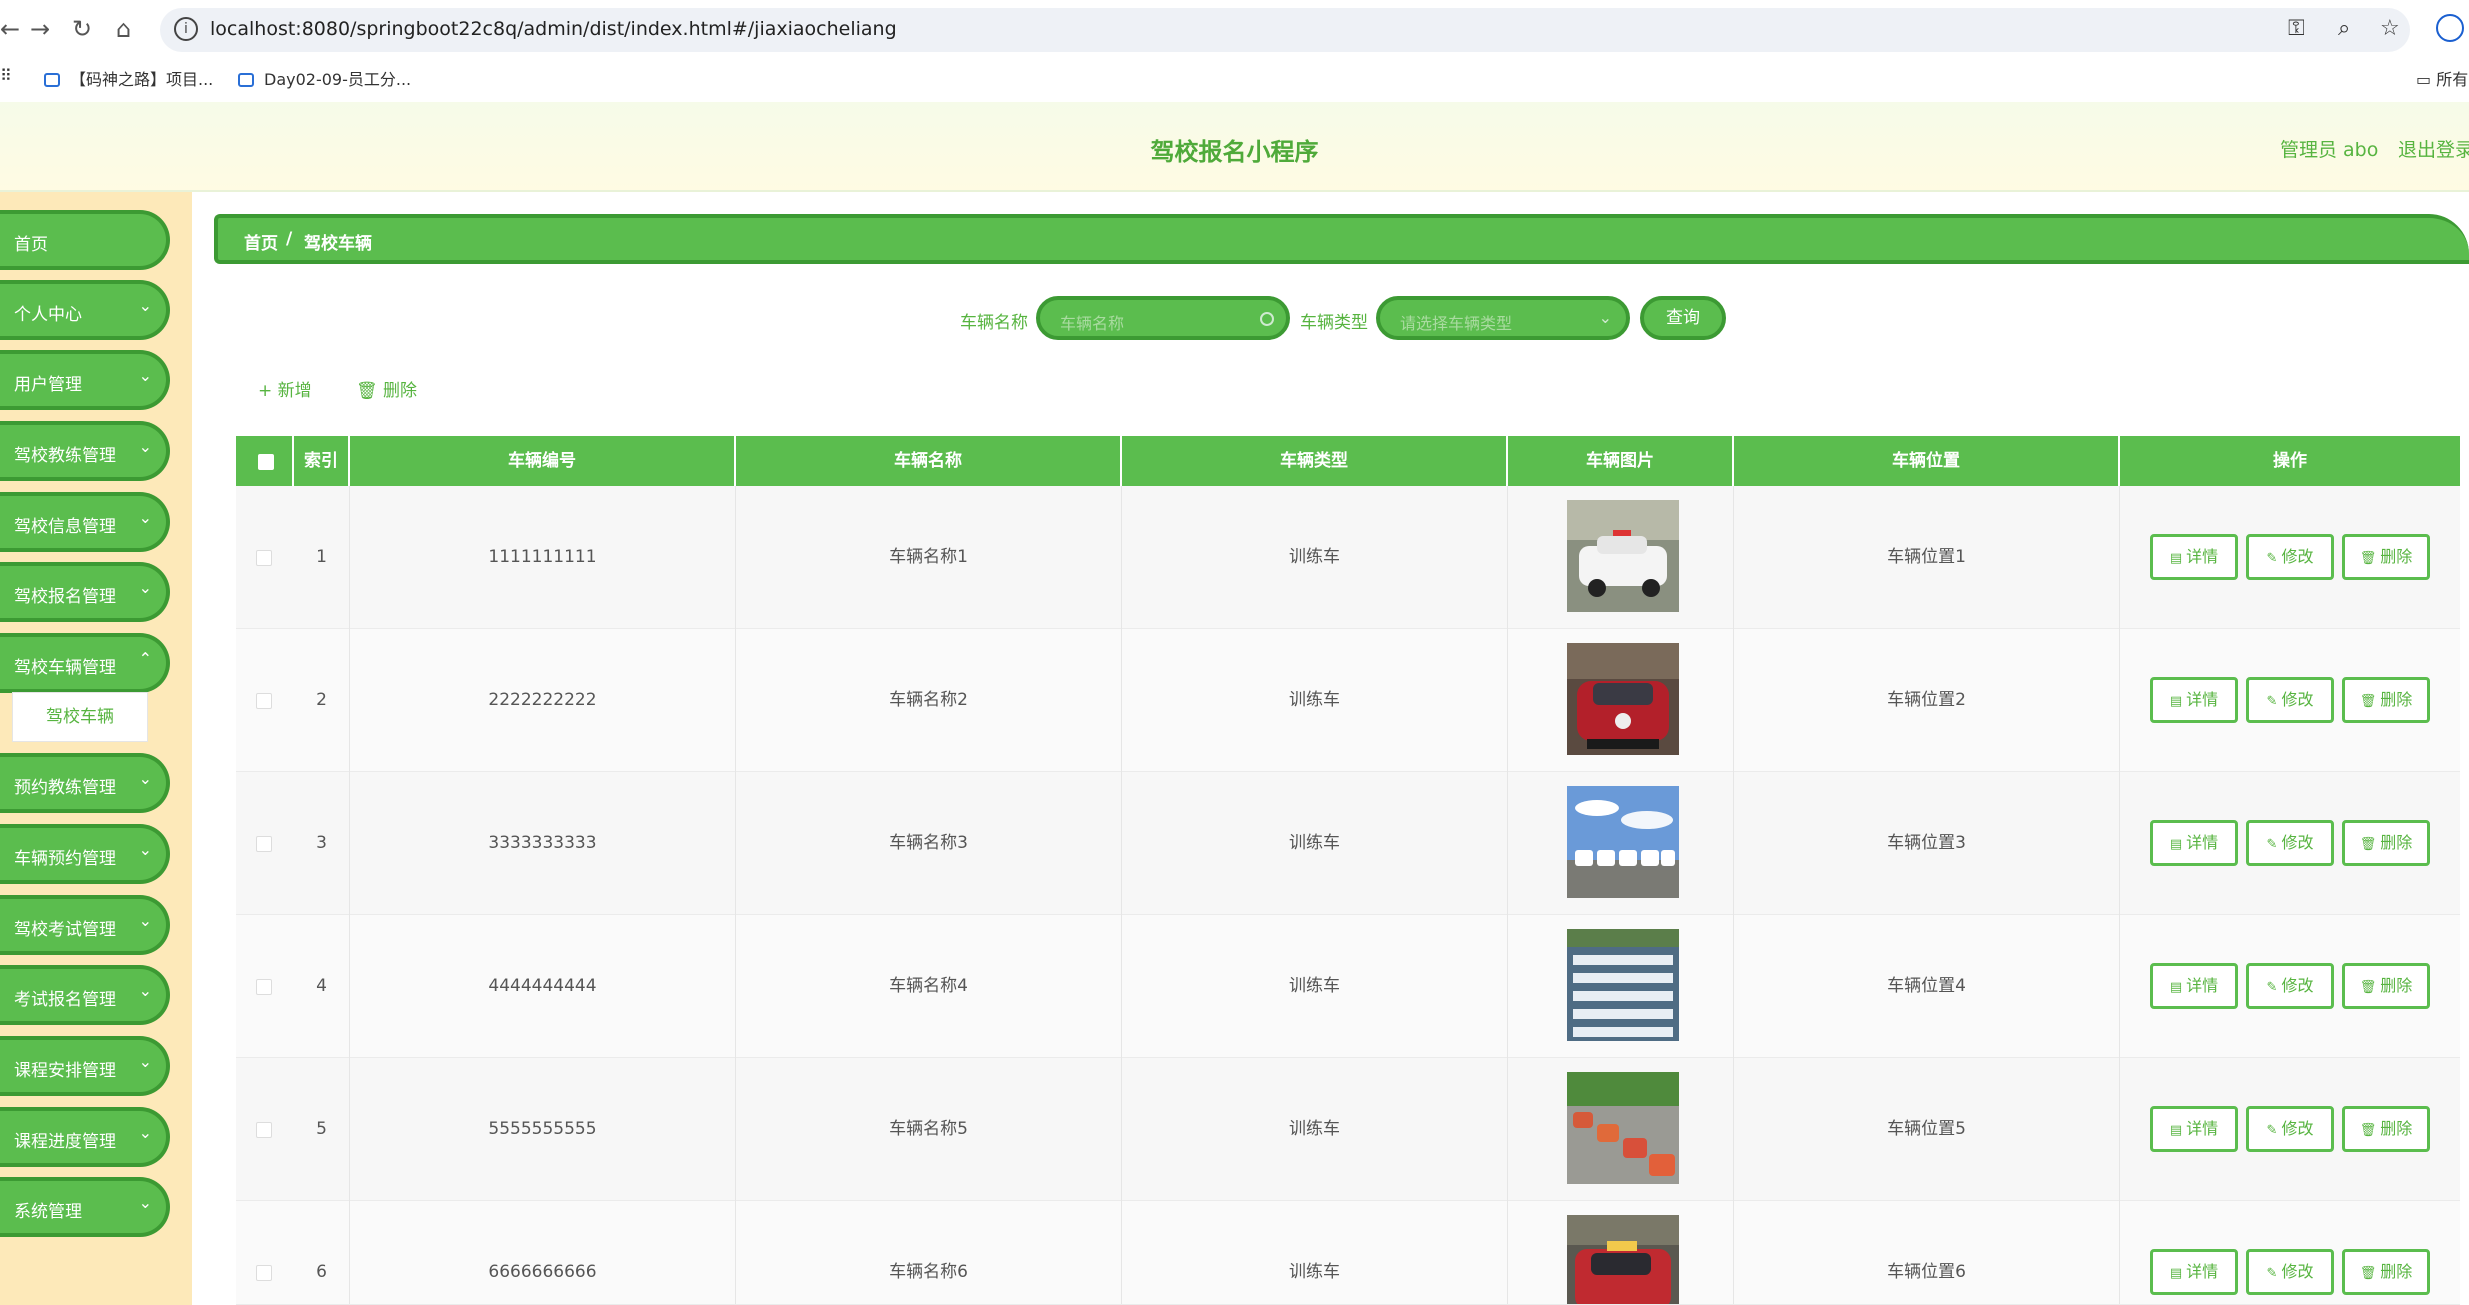  Describe the element at coordinates (2344, 28) in the screenshot. I see `zoom-icon: ⌕` at that location.